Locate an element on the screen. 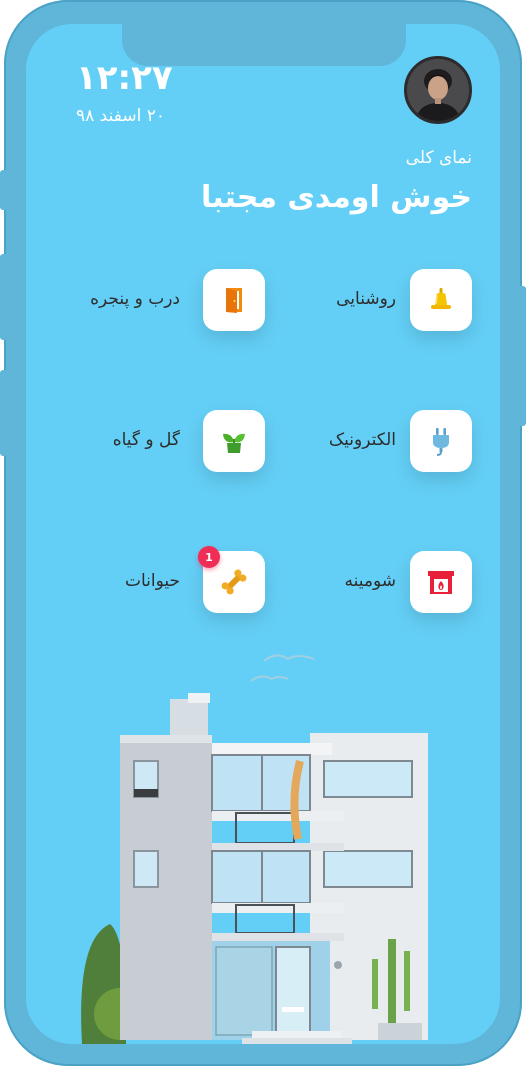 Image resolution: width=526 pixels, height=1068 pixels. door-icon is located at coordinates (234, 300).